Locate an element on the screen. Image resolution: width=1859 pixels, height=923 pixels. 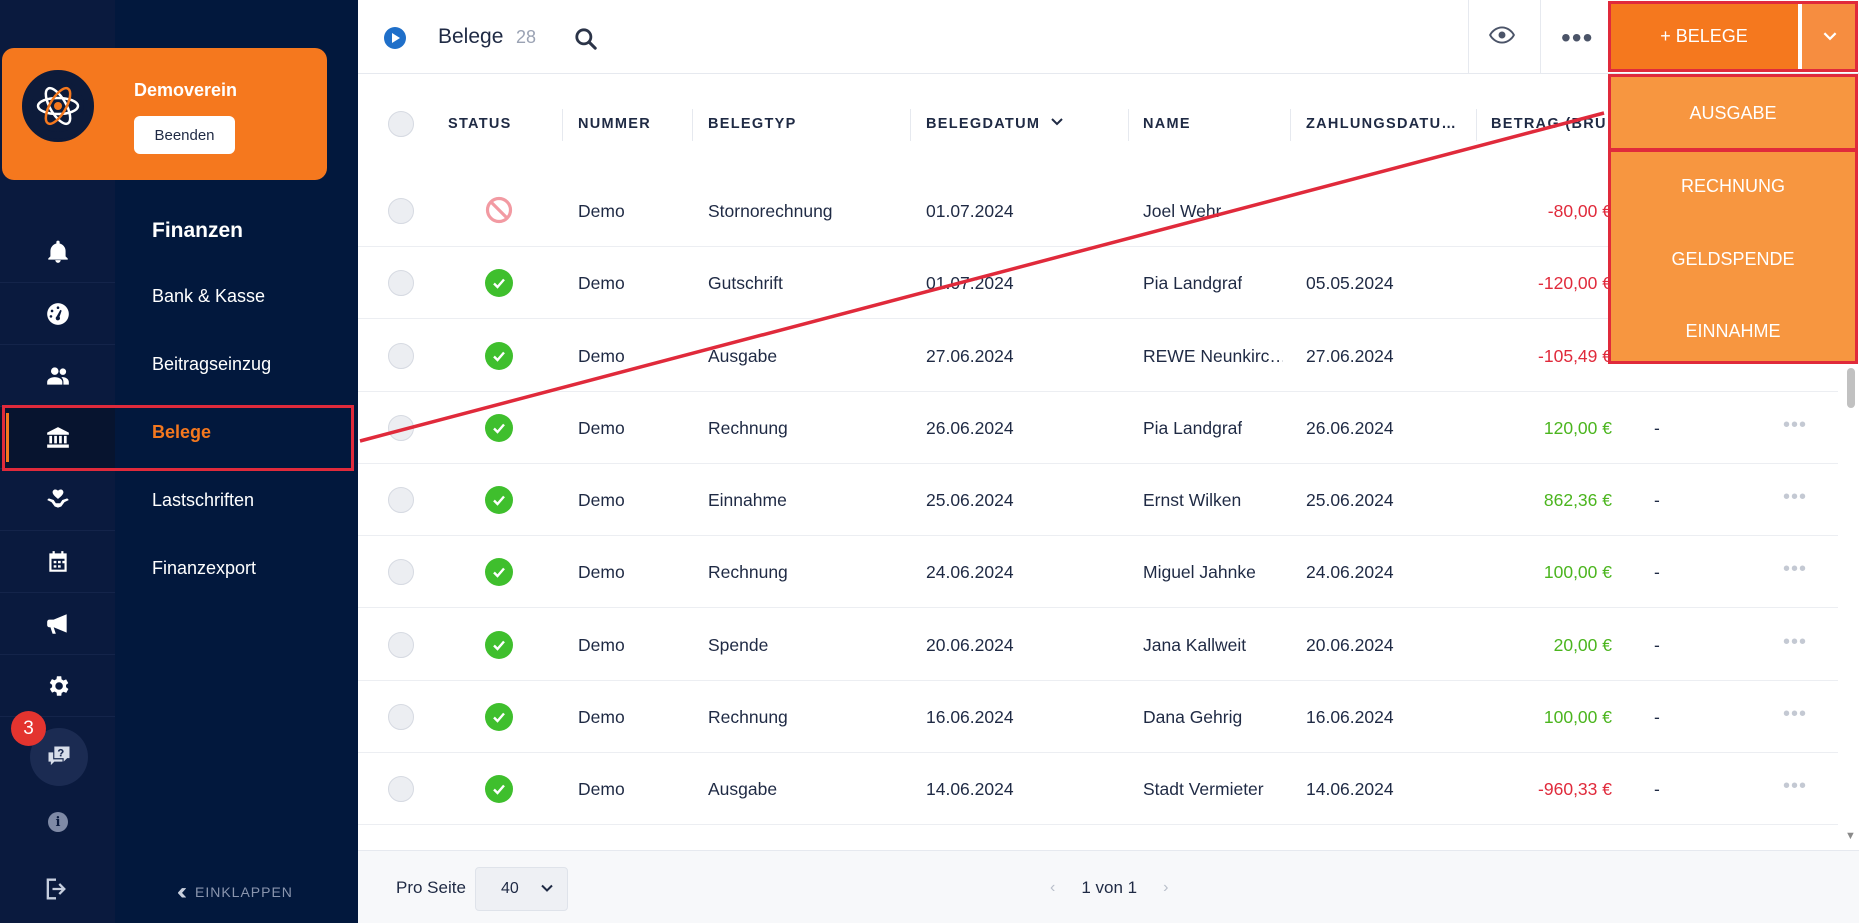
pagination: ‹ 1 von 1 › is located at coordinates (1109, 888).